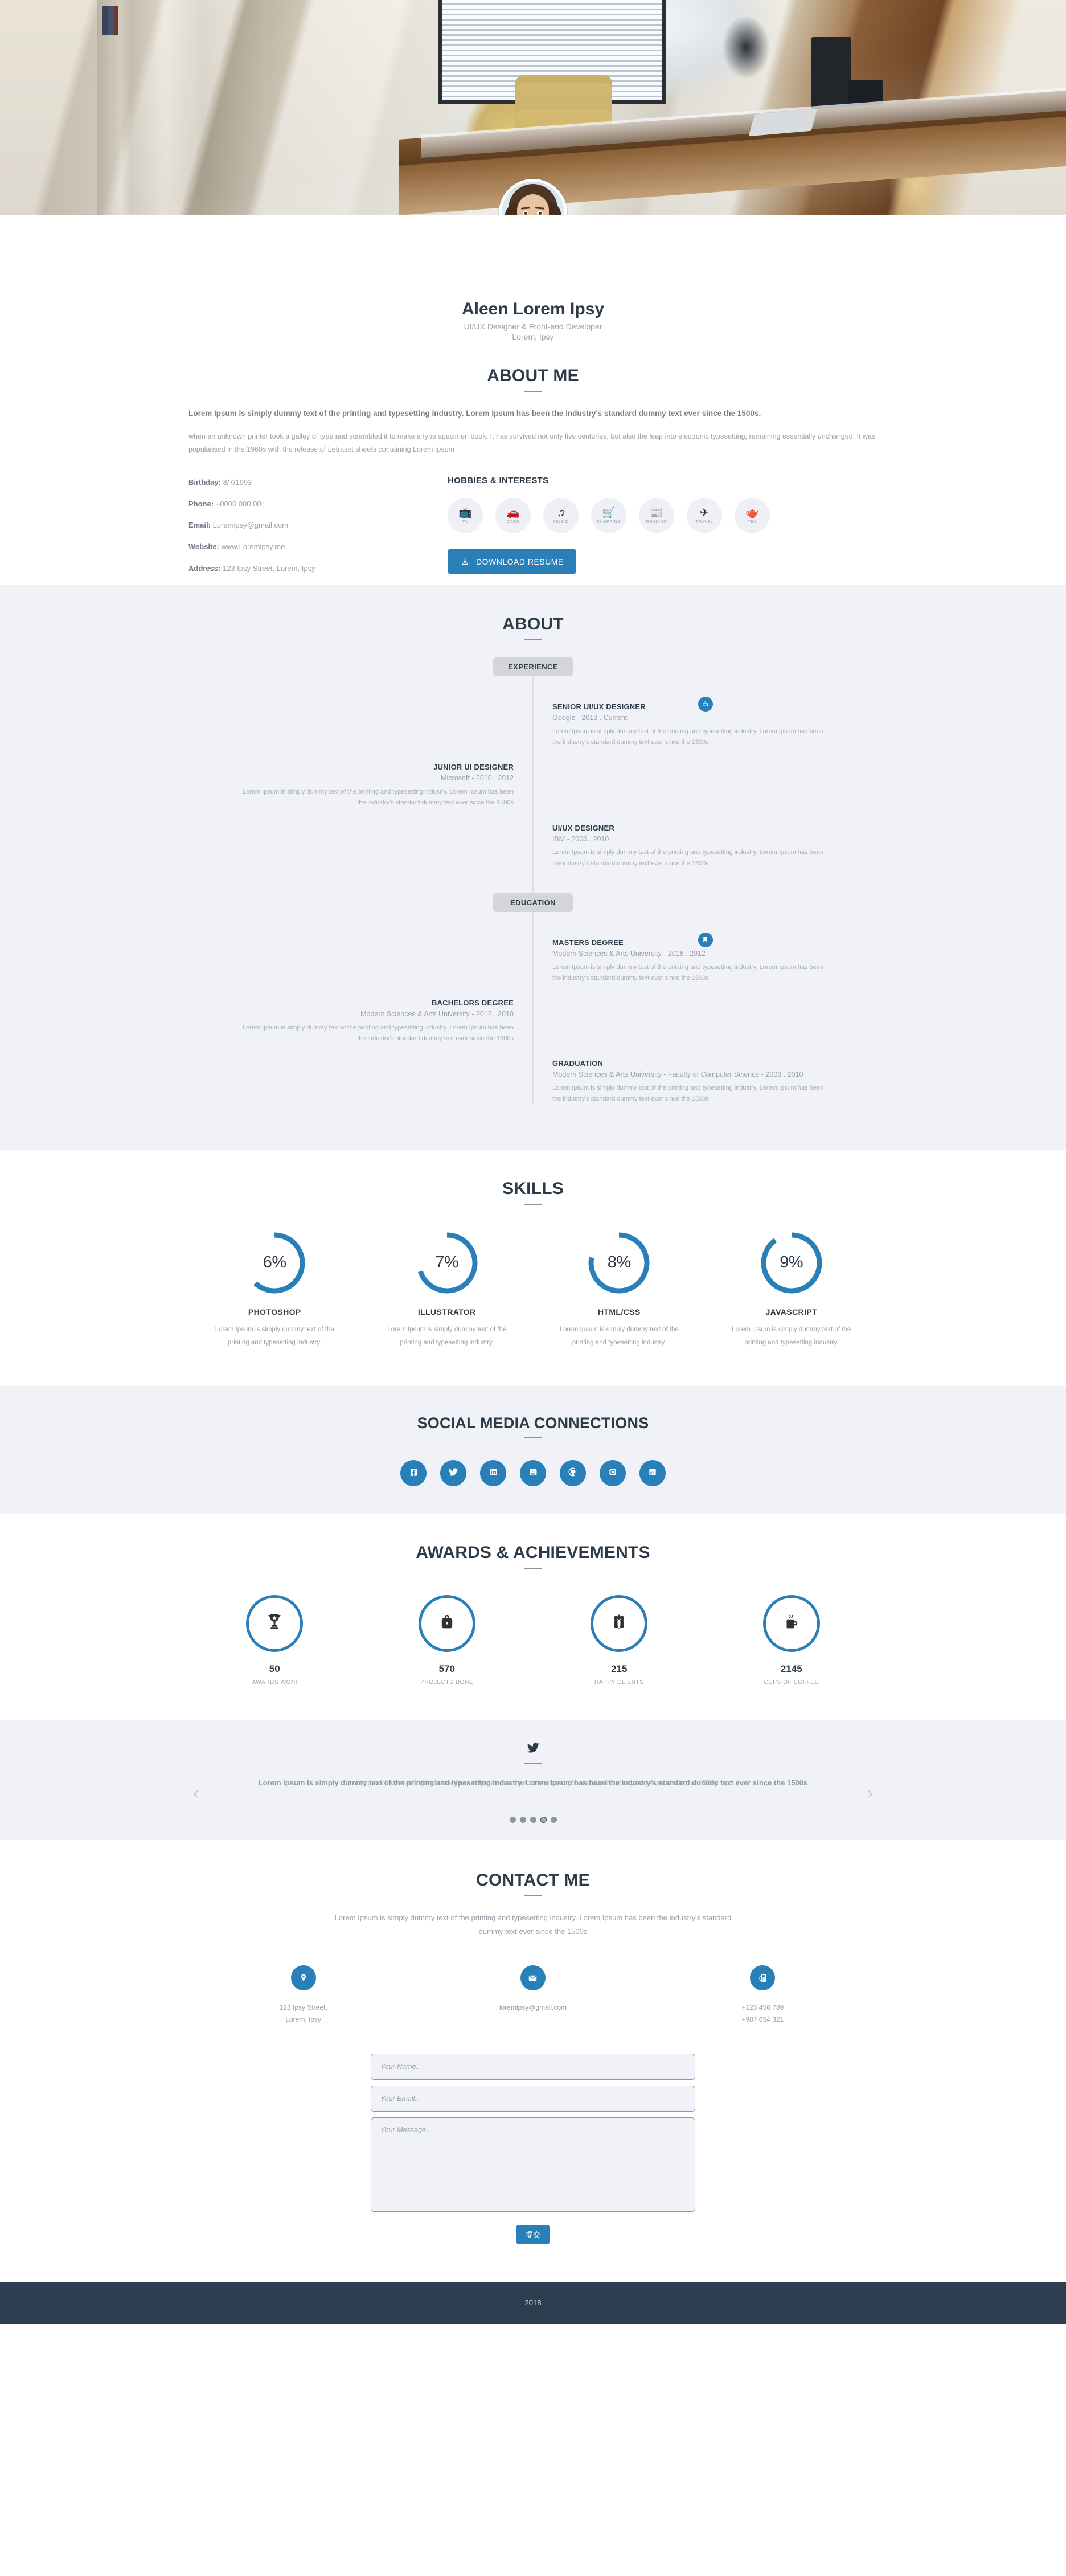 The width and height of the screenshot is (1066, 2576). Describe the element at coordinates (203, 546) in the screenshot. I see `info-label-website: Website:` at that location.